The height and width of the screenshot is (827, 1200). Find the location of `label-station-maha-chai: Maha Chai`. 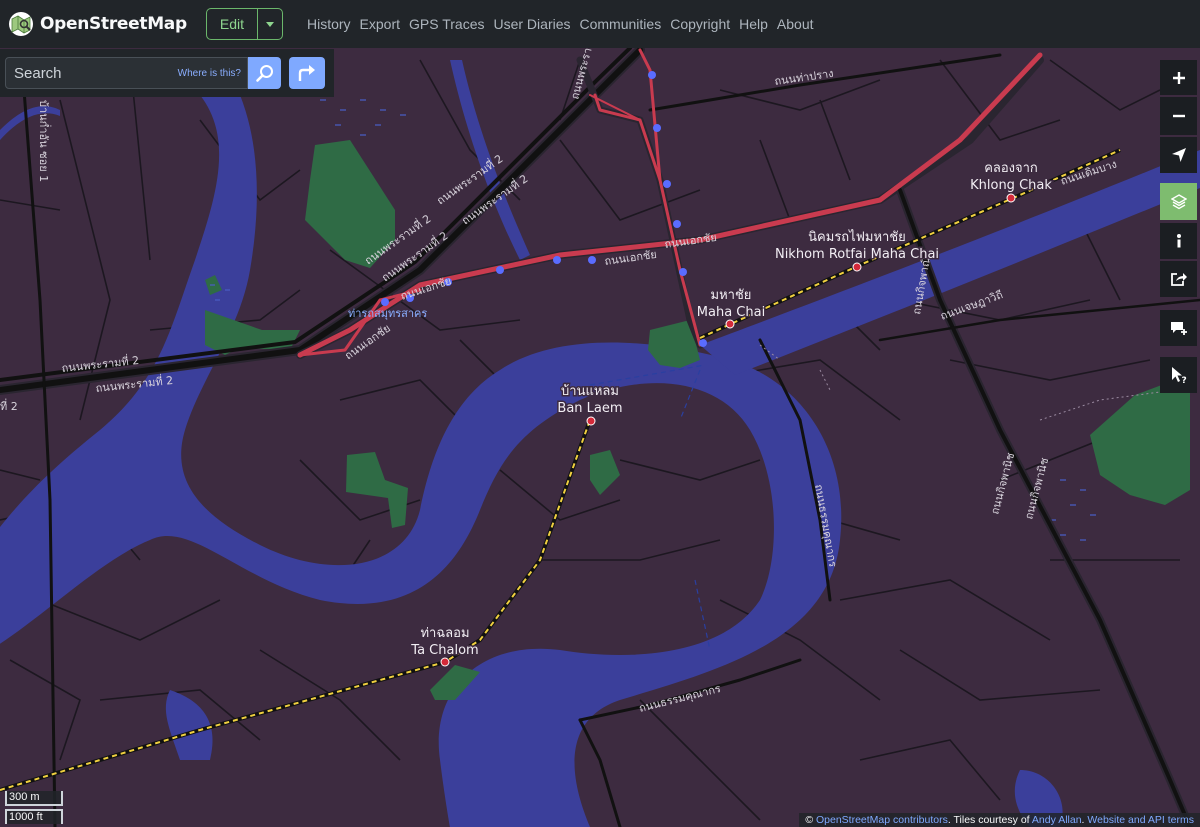

label-station-maha-chai: Maha Chai is located at coordinates (731, 312).